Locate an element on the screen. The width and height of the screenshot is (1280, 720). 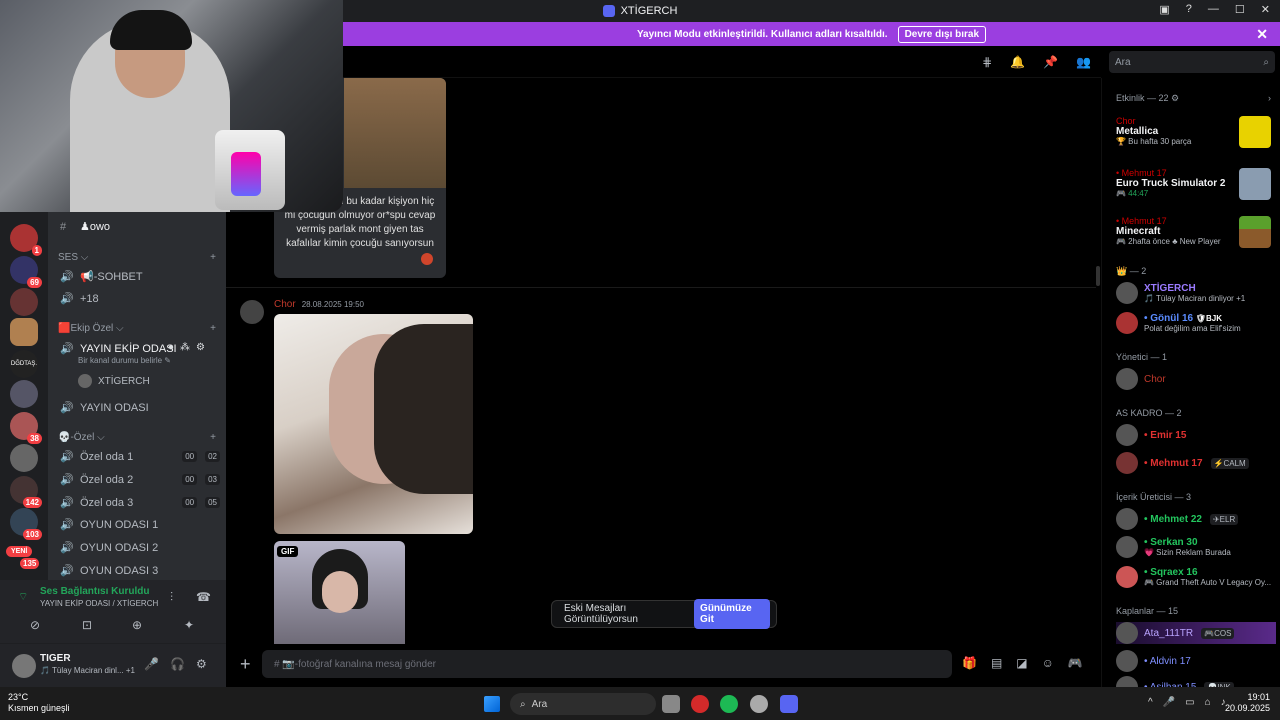
activity-card: Chor Metallica 🏆 Bu hafta 30 parça is located at coordinates (1193, 132).